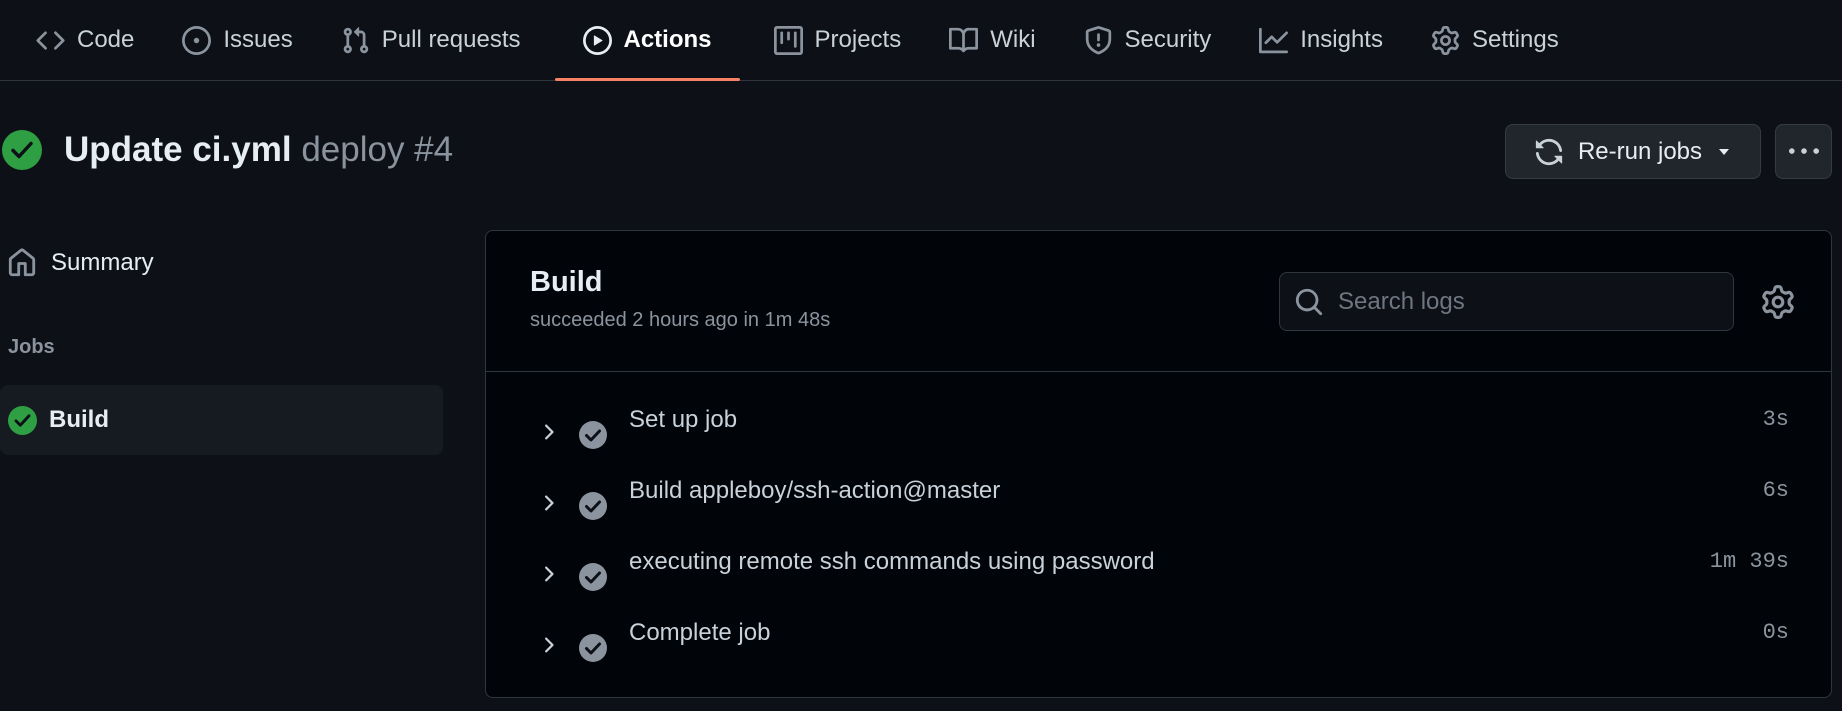  I want to click on workflow-run-number: deploy #4, so click(377, 149).